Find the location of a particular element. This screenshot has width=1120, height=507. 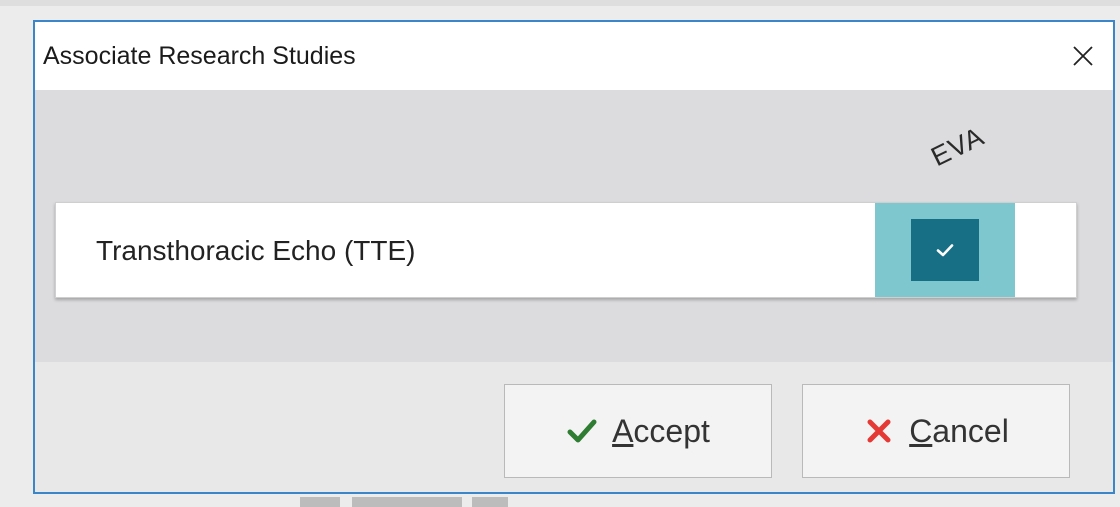

dialog-titlebar: Associate Research Studies is located at coordinates (574, 56).